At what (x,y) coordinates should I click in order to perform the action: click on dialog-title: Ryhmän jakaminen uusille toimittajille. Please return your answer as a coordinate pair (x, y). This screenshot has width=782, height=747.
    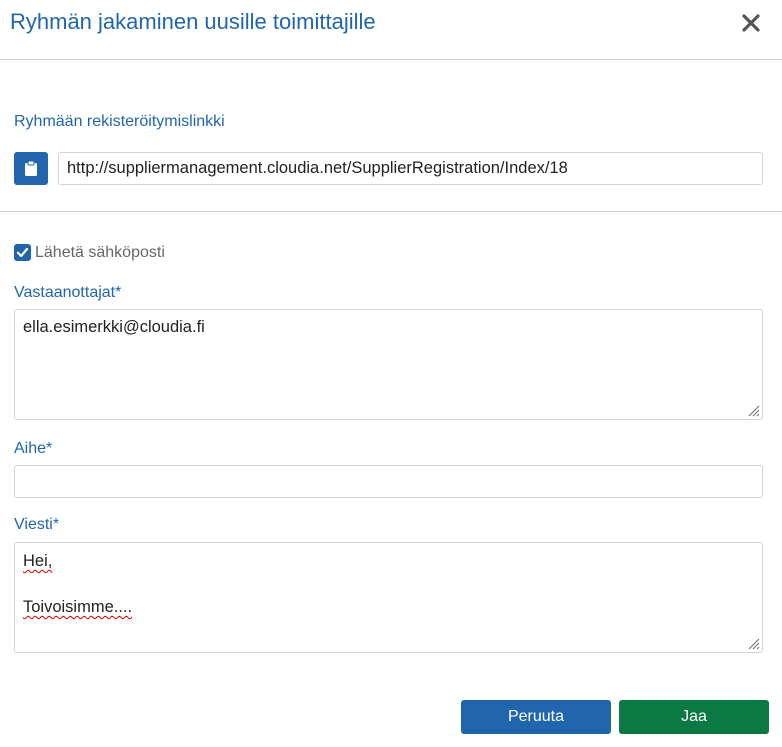
    Looking at the image, I should click on (193, 21).